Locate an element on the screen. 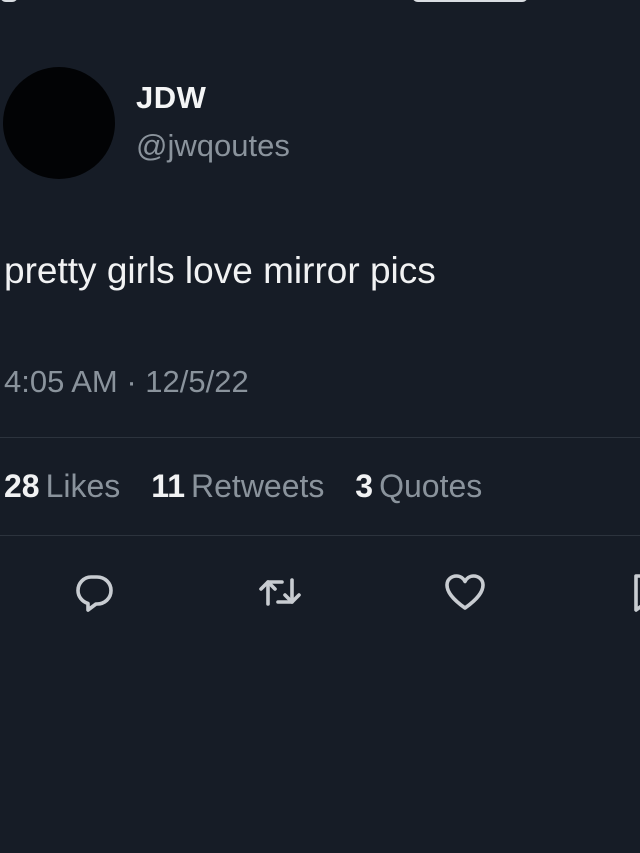 The image size is (640, 853). retweet-icon is located at coordinates (280, 592).